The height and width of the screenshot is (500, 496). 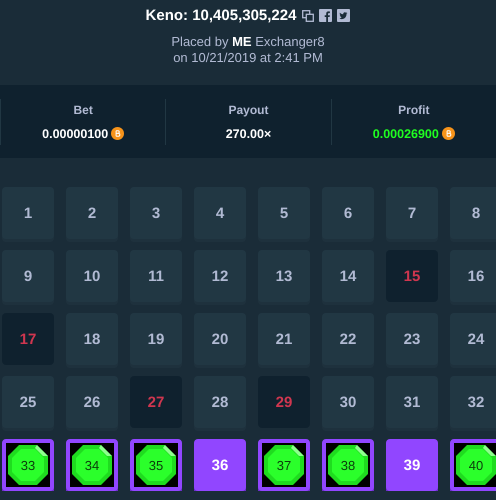 What do you see at coordinates (75, 133) in the screenshot?
I see `stat-value: 0.00000100` at bounding box center [75, 133].